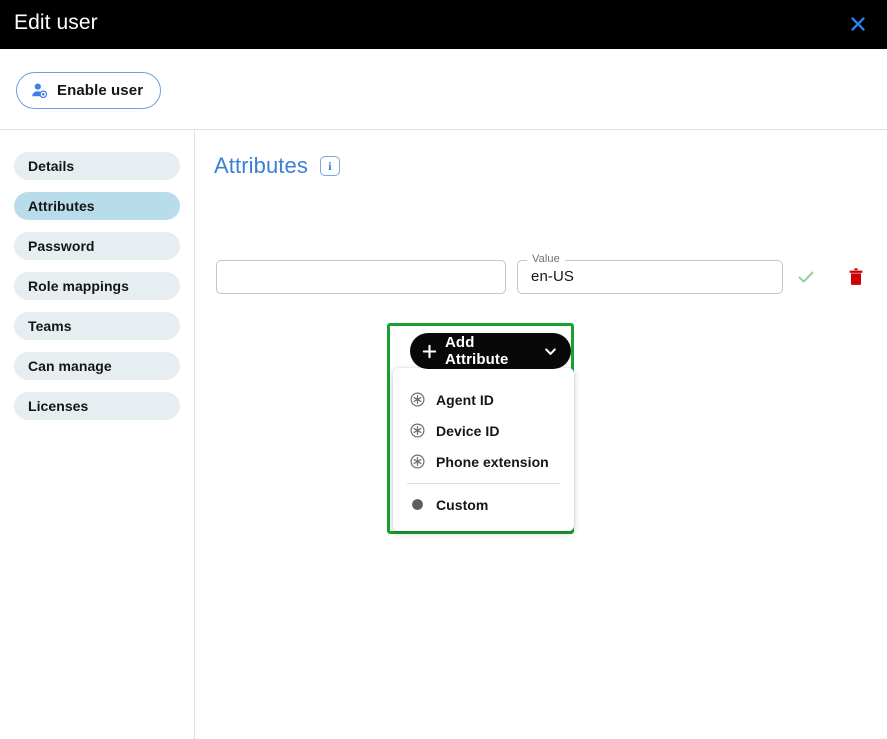 Image resolution: width=887 pixels, height=739 pixels. I want to click on confirm-attribute-button, so click(806, 277).